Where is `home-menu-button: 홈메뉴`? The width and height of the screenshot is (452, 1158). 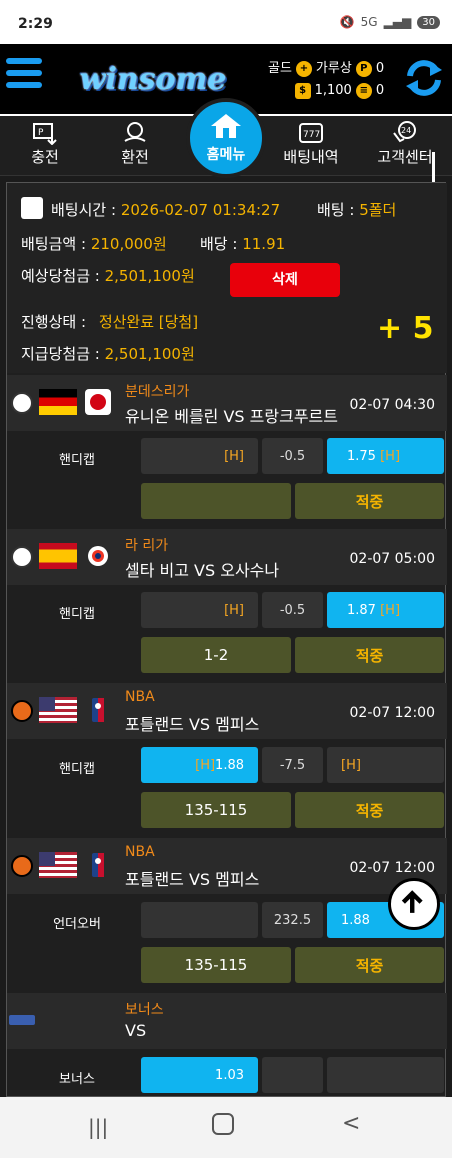
home-menu-button: 홈메뉴 is located at coordinates (226, 138).